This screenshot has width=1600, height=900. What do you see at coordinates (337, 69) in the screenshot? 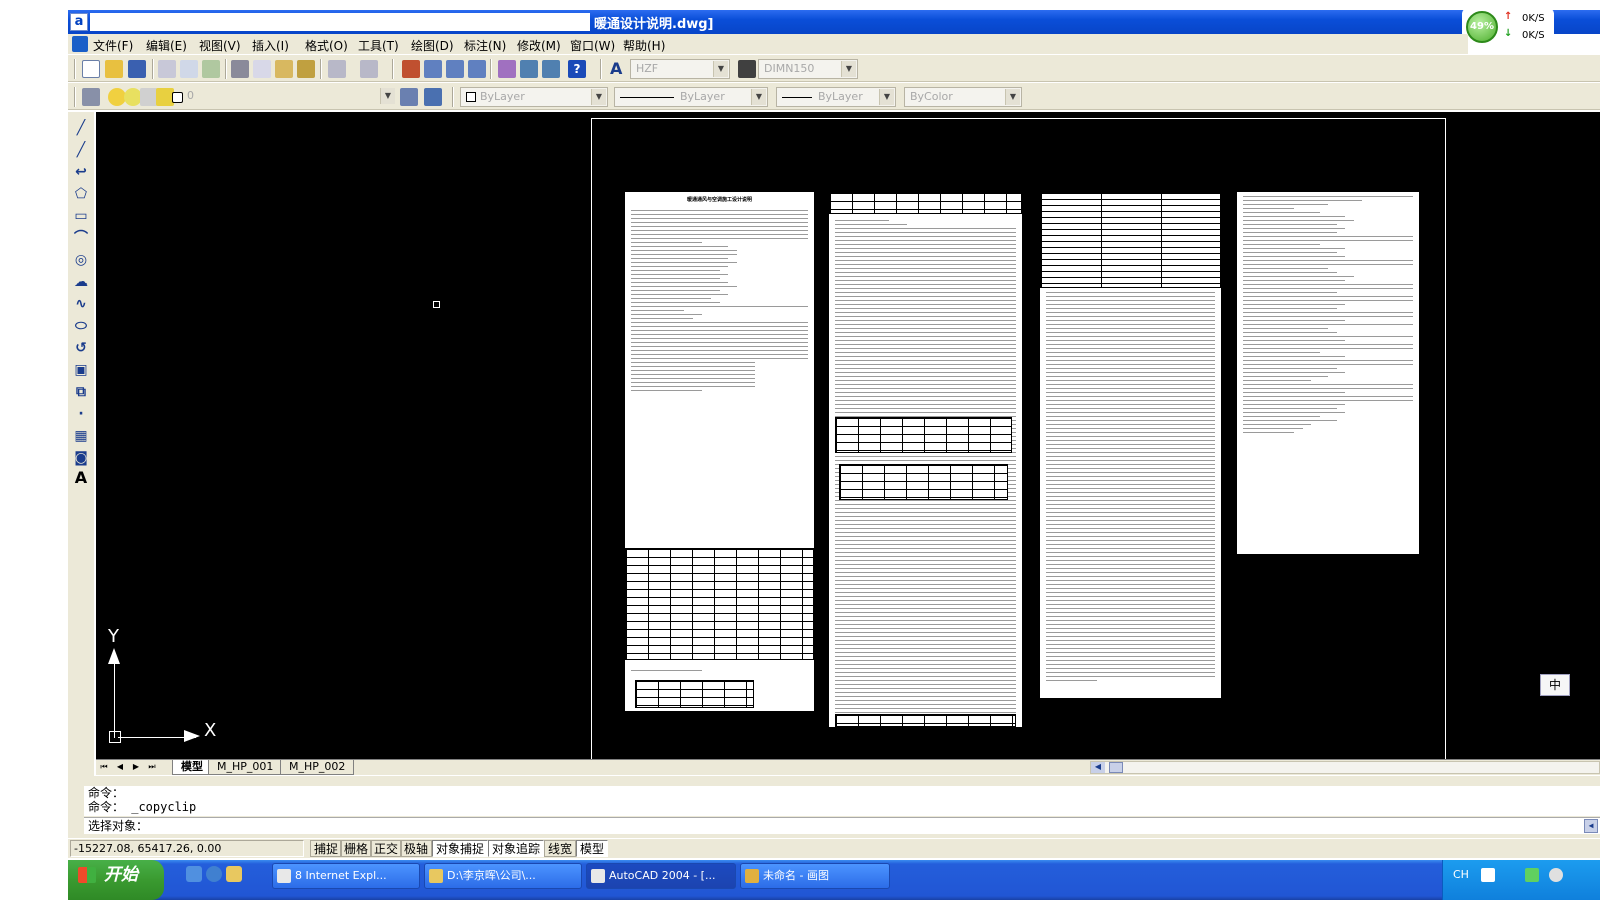
I see `undo-icon` at bounding box center [337, 69].